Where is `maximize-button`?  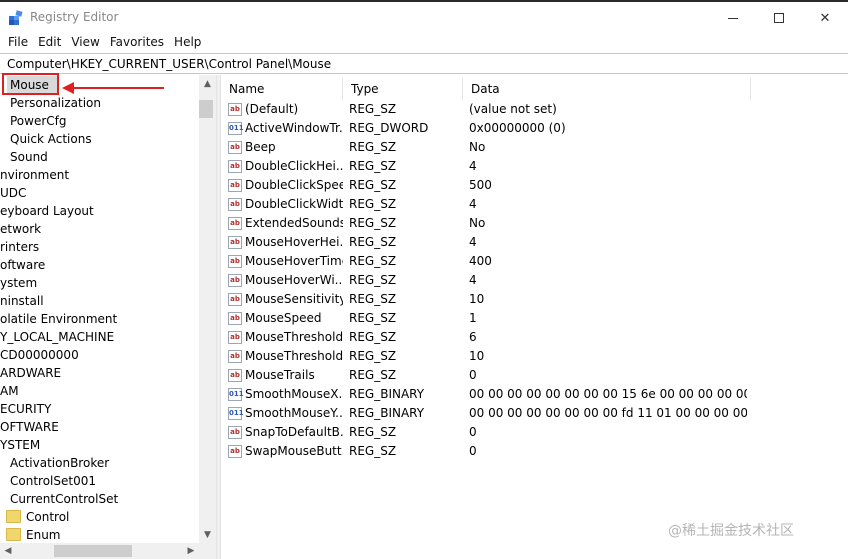 maximize-button is located at coordinates (779, 18).